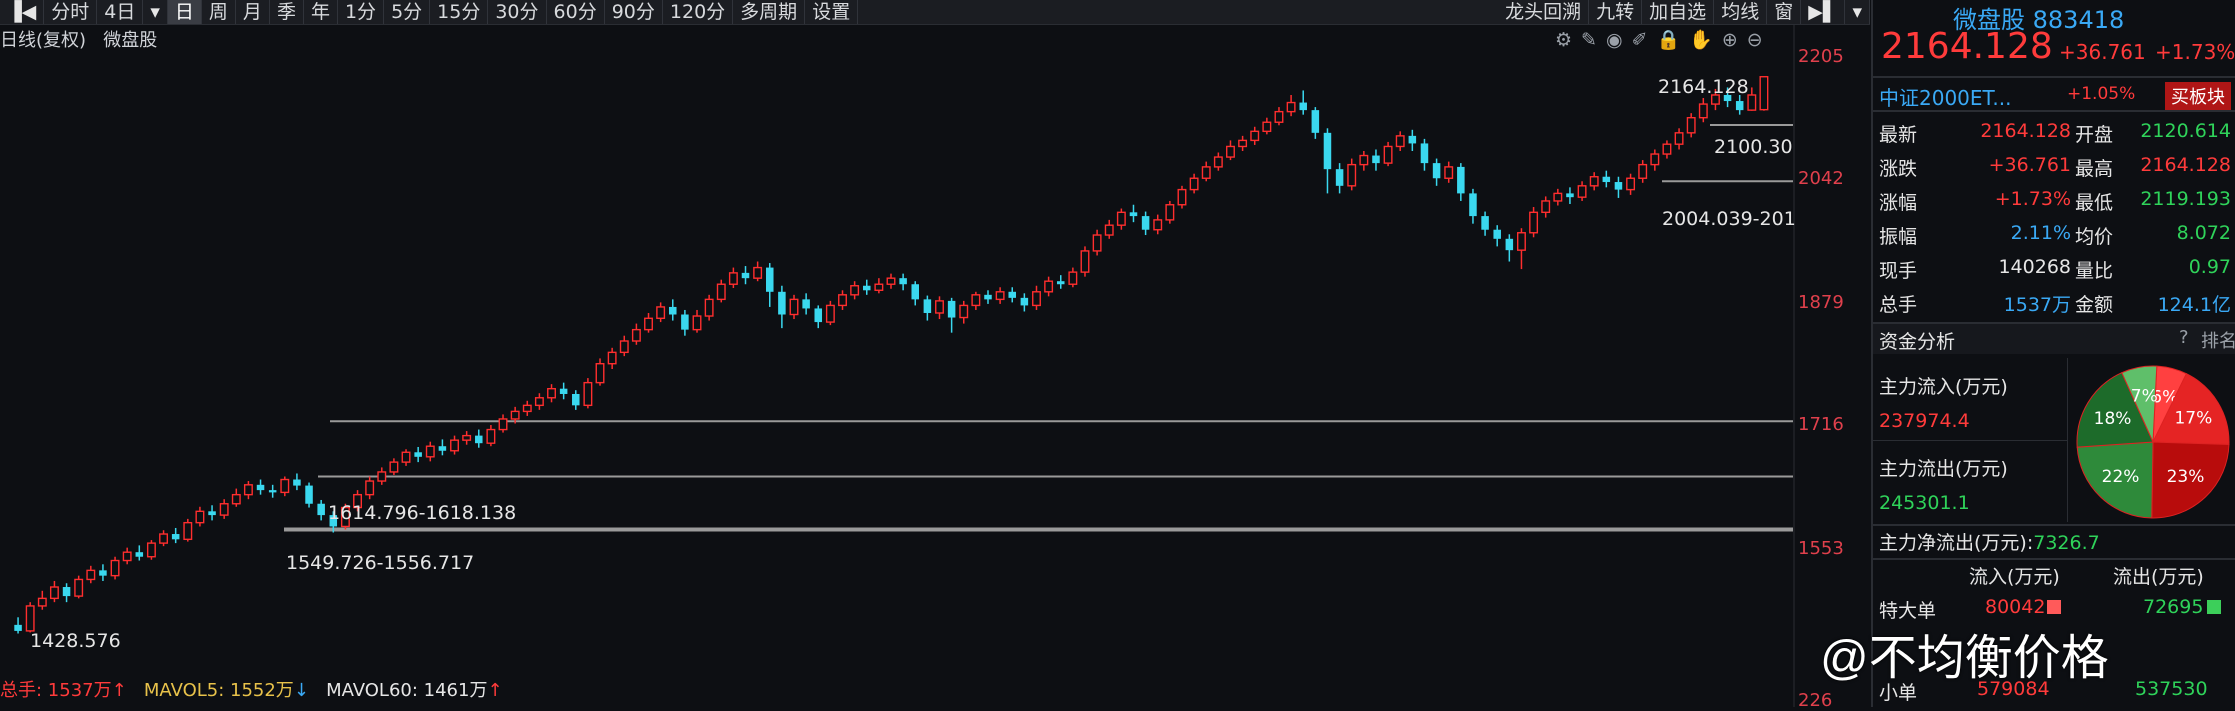  What do you see at coordinates (1956, 543) in the screenshot?
I see `net-flow-label: 主力净流出(万元):` at bounding box center [1956, 543].